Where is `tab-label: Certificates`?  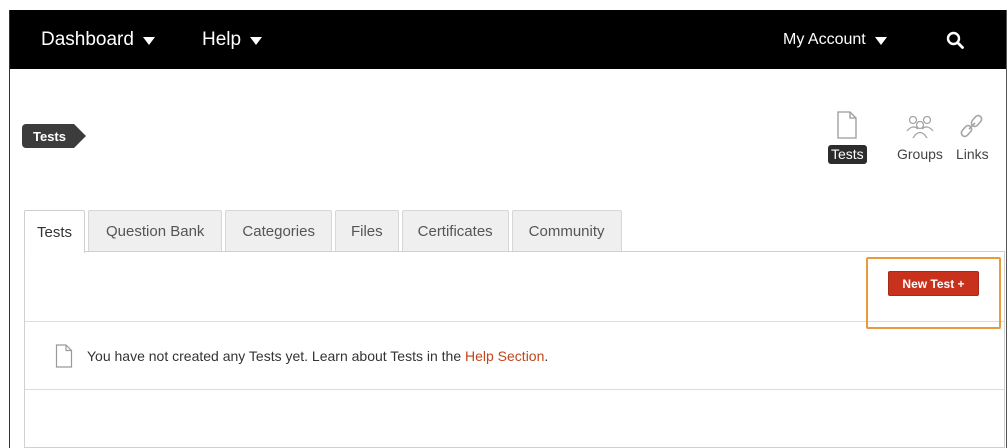 tab-label: Certificates is located at coordinates (455, 231).